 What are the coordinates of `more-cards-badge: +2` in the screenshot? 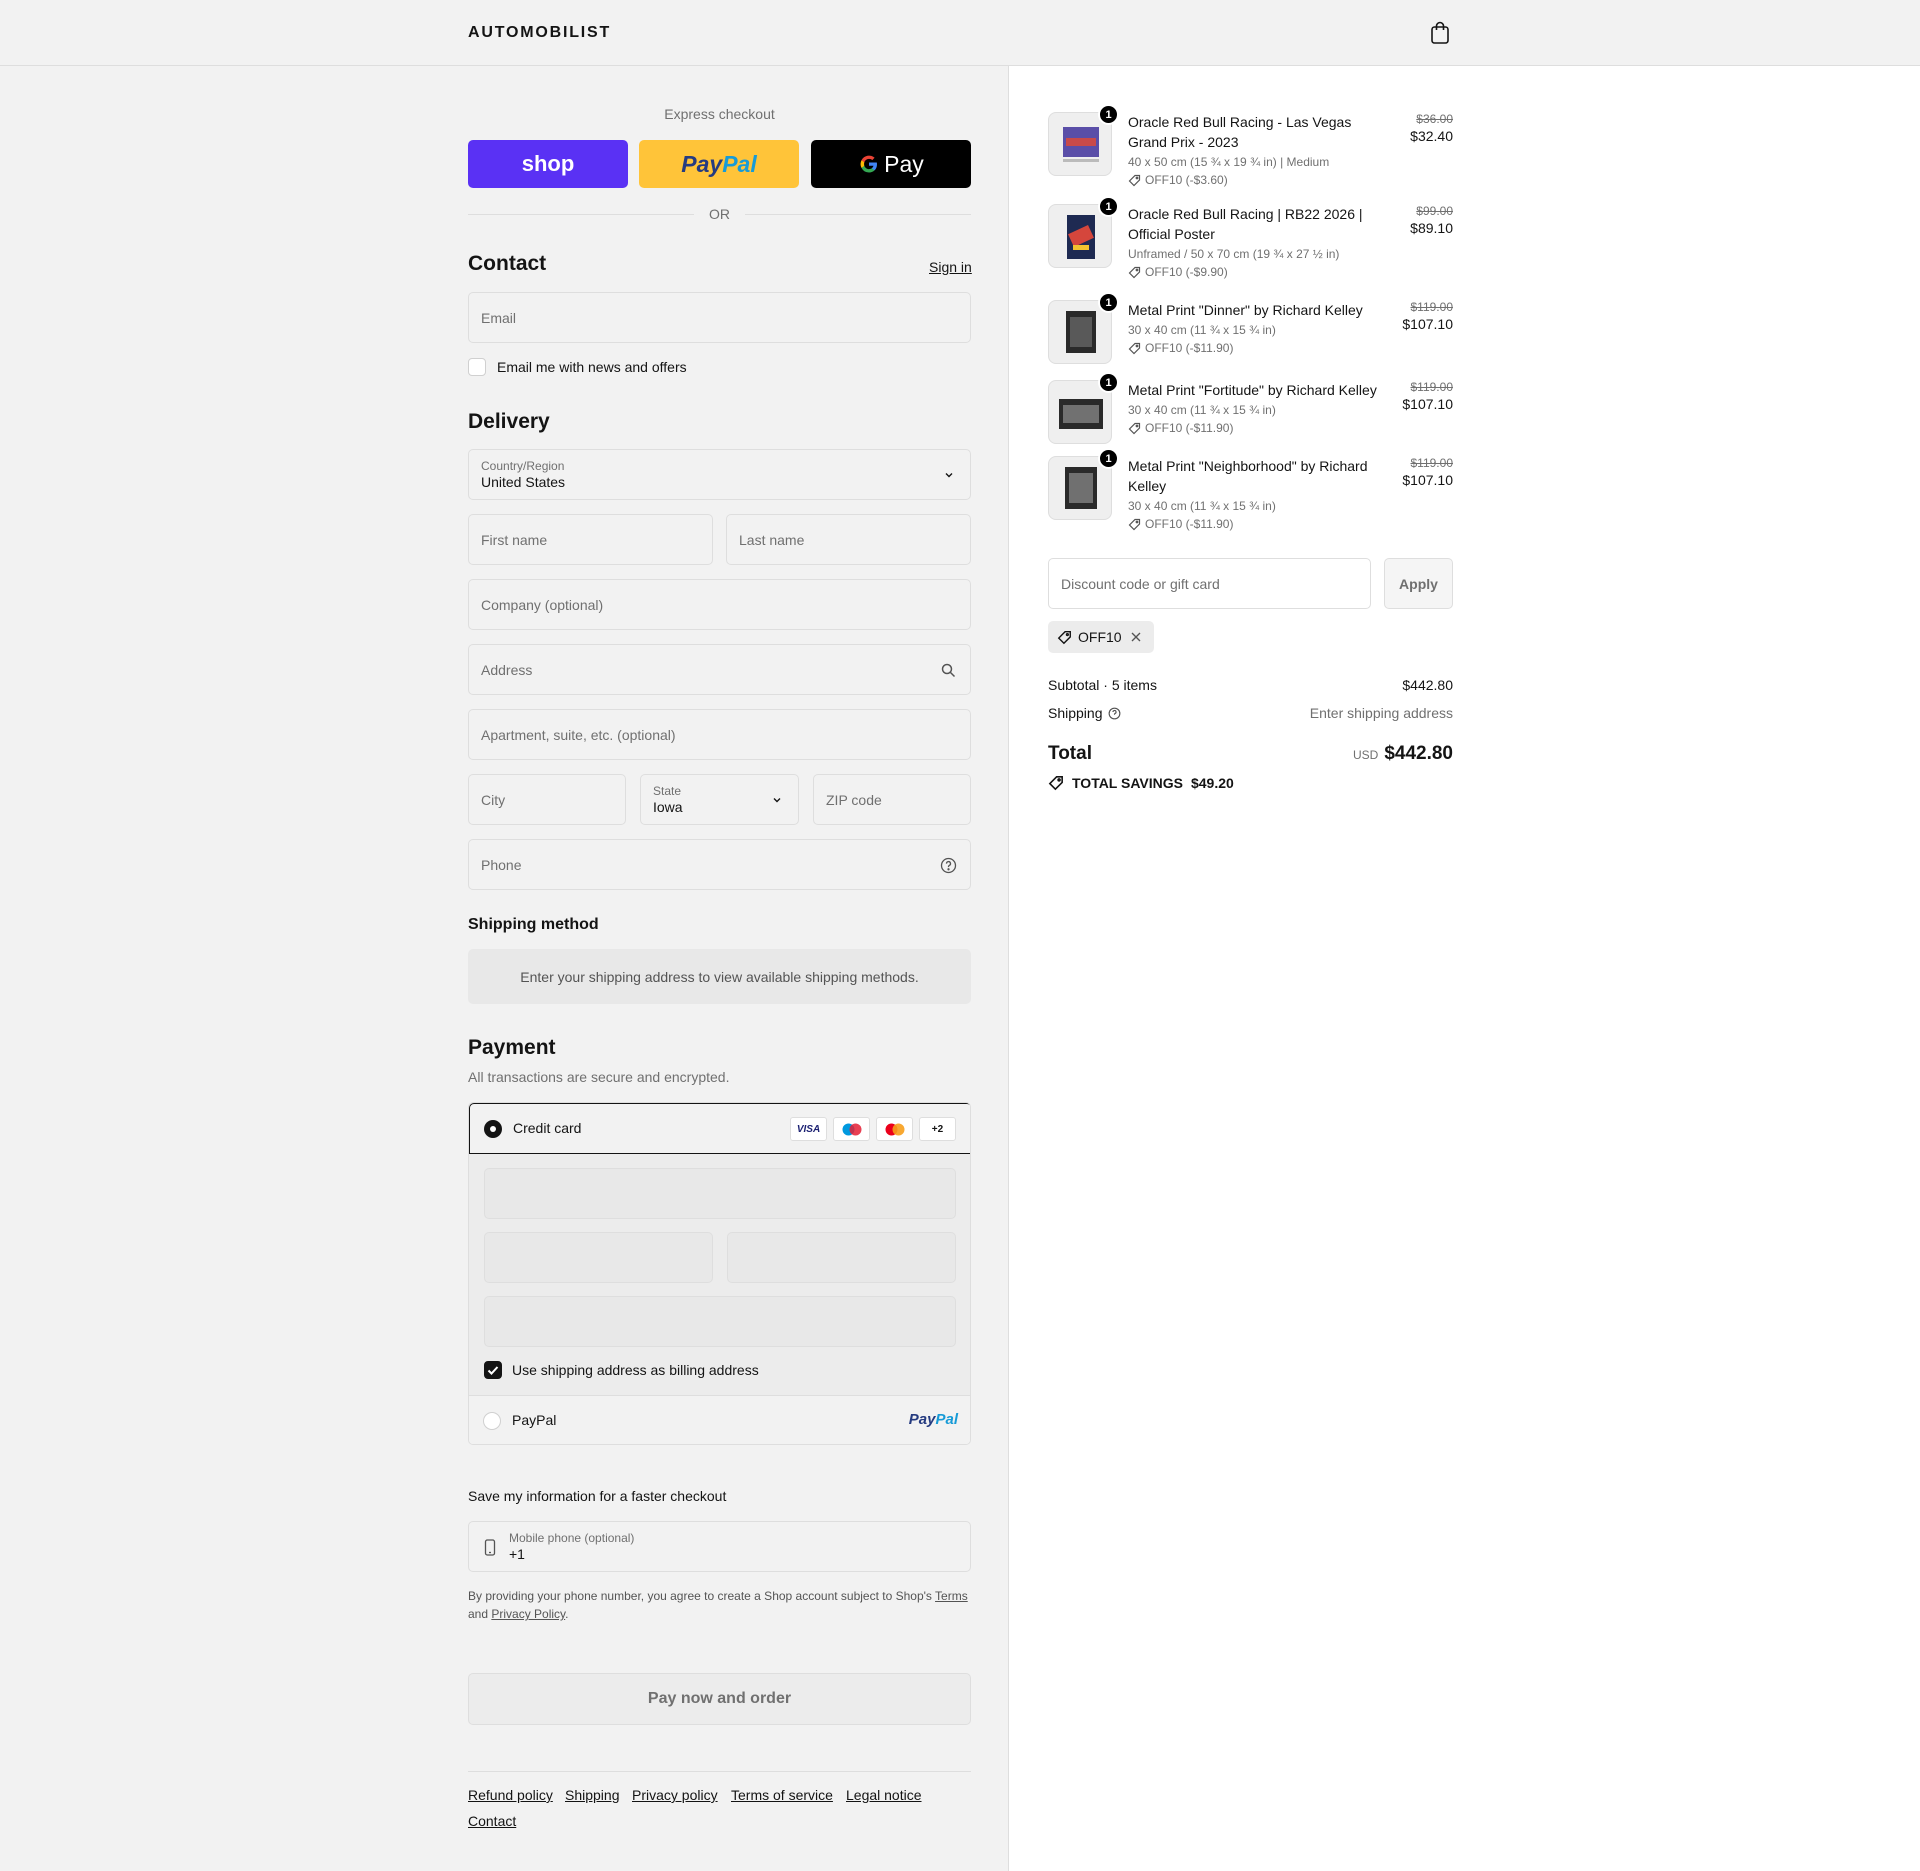 It's located at (937, 1129).